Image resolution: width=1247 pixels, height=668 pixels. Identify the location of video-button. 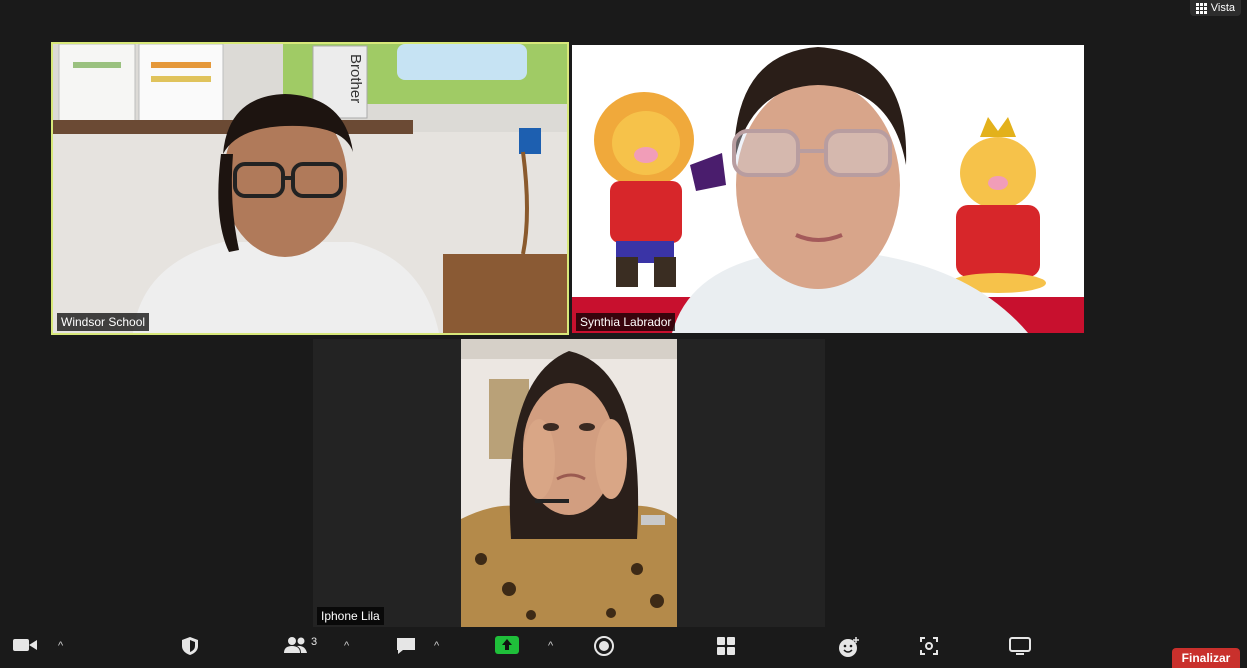
(25, 645).